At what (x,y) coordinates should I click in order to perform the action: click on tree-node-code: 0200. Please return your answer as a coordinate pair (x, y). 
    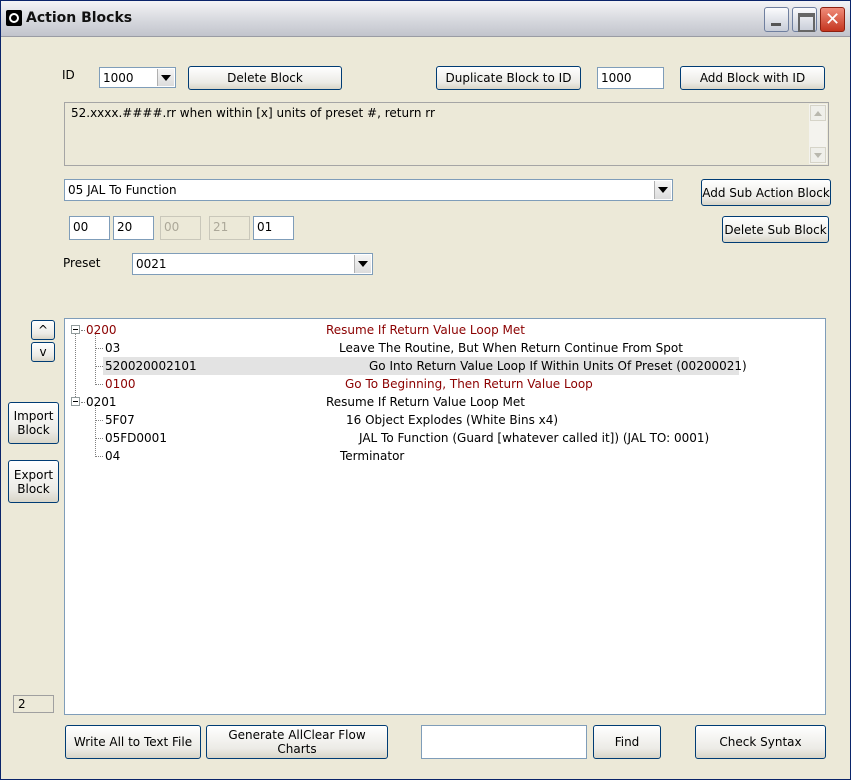
    Looking at the image, I should click on (101, 330).